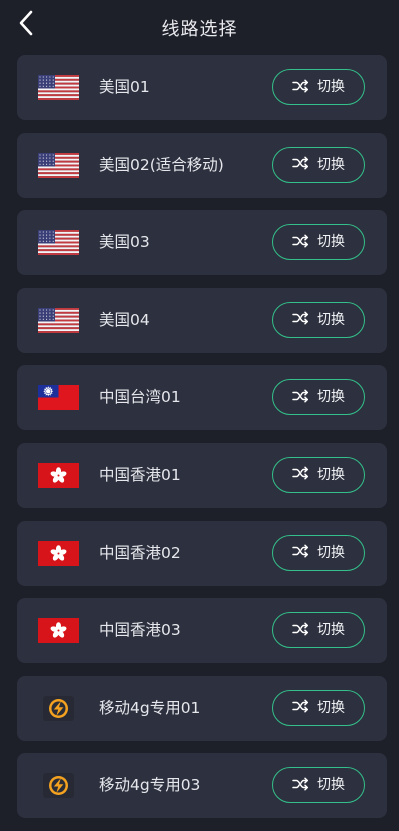  What do you see at coordinates (150, 785) in the screenshot?
I see `route-name: 移动4g专用03` at bounding box center [150, 785].